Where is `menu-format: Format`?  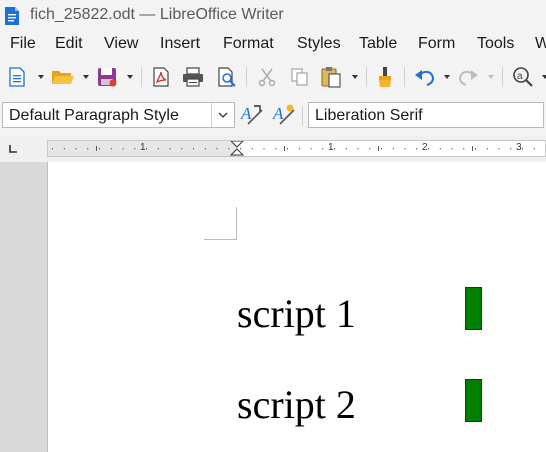 menu-format: Format is located at coordinates (248, 44).